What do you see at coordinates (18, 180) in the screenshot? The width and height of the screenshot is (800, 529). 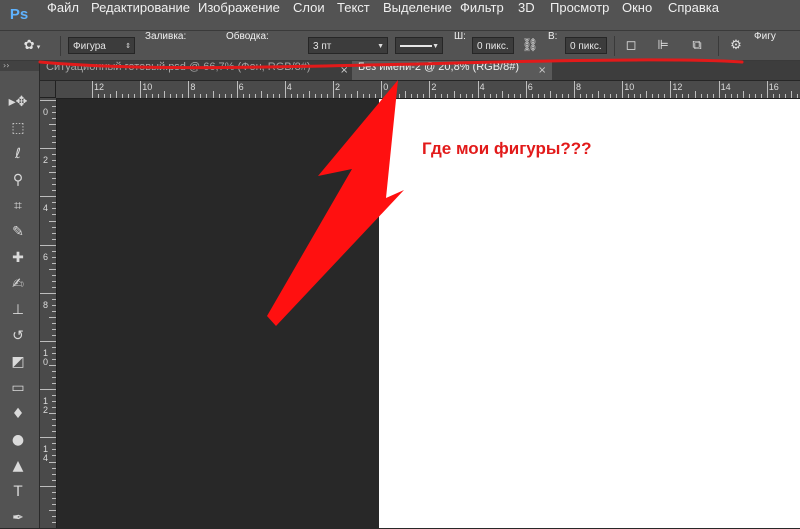 I see `quick-selection-tool-icon: ⚲` at bounding box center [18, 180].